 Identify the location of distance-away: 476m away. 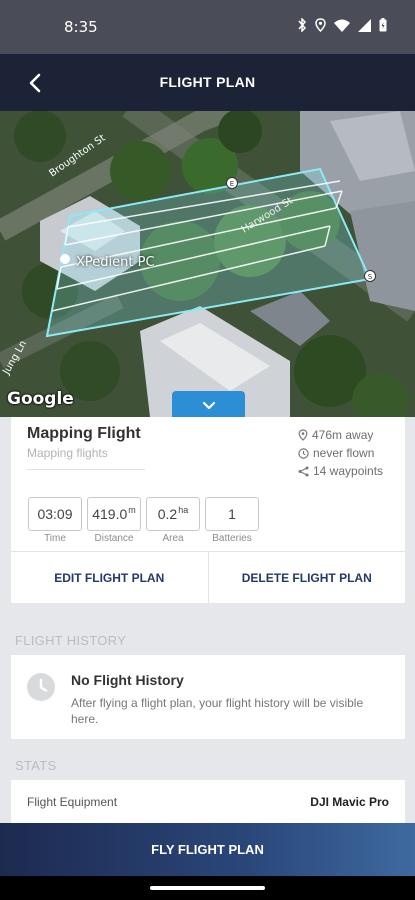
(343, 435).